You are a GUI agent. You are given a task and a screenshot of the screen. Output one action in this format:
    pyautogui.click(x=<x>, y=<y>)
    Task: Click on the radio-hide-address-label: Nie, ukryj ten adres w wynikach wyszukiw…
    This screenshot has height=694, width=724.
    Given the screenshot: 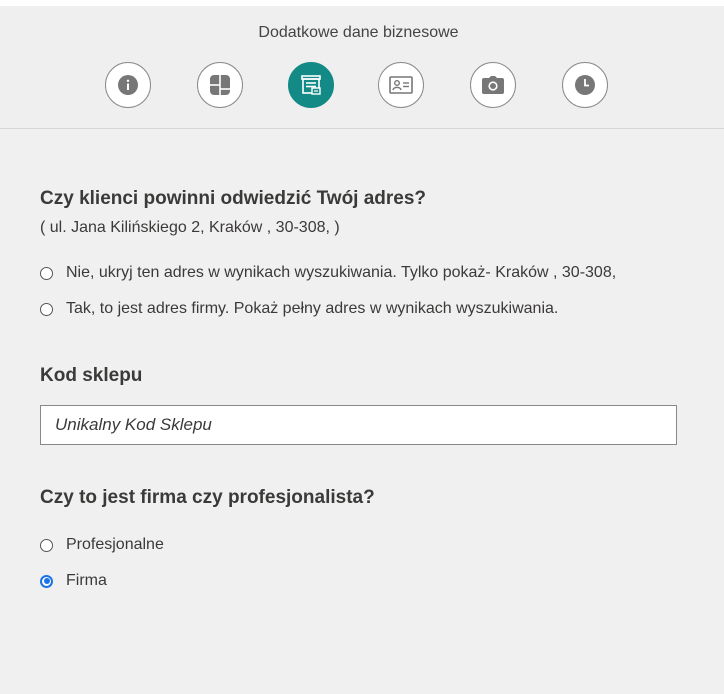 What is the action you would take?
    pyautogui.click(x=341, y=272)
    